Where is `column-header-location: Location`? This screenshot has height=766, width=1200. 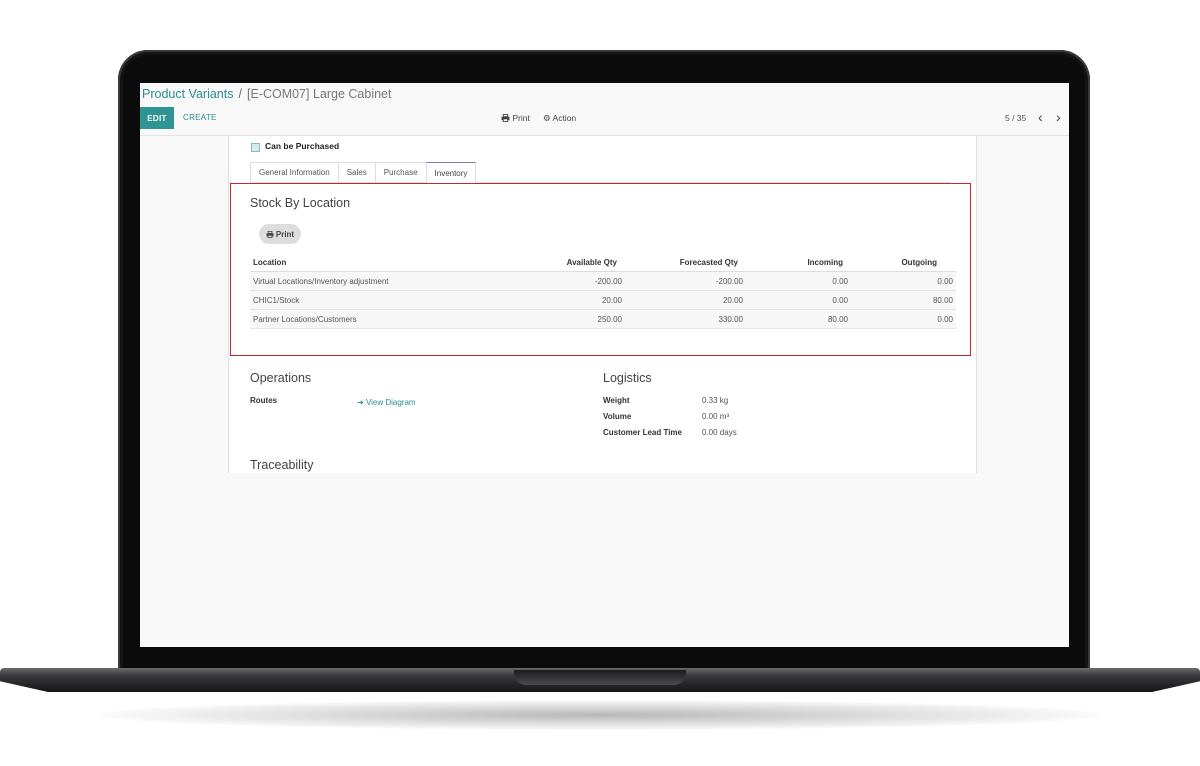
column-header-location: Location is located at coordinates (269, 262).